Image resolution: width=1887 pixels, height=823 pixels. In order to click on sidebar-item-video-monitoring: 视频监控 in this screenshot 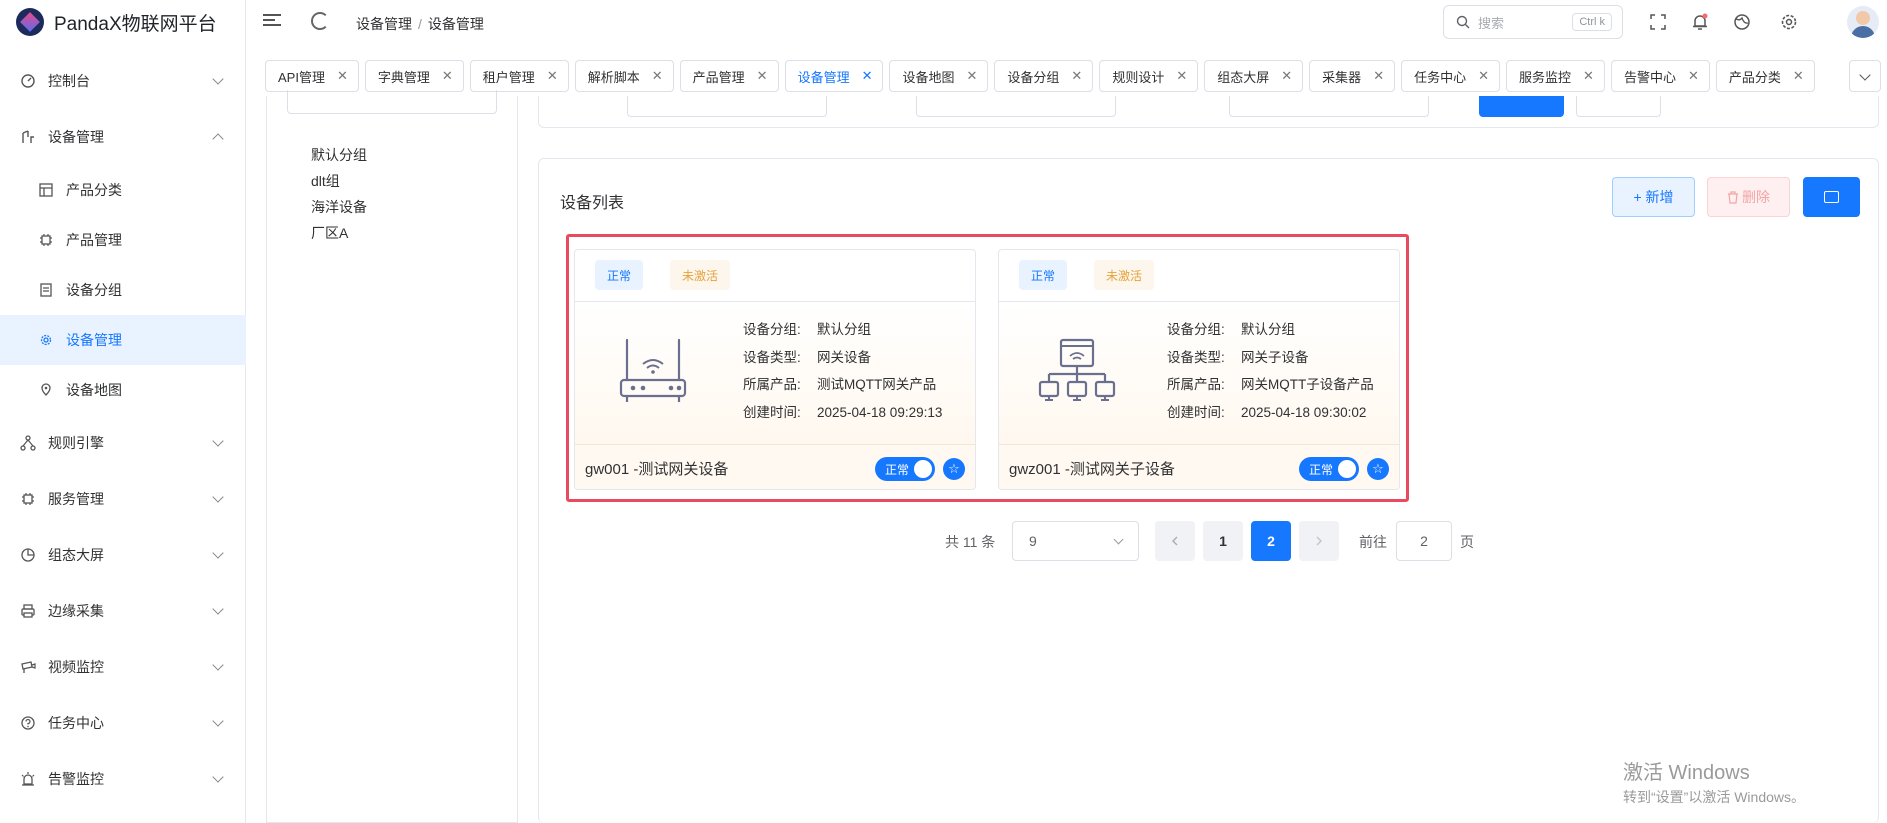, I will do `click(123, 667)`.